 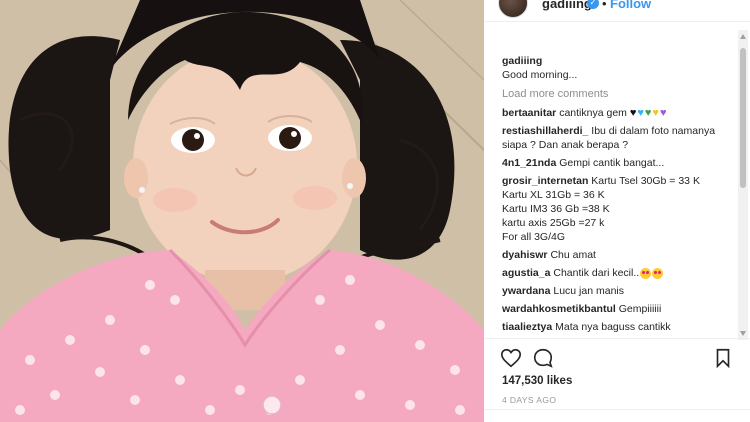 I want to click on comment-user: grosir_internetan, so click(x=545, y=181).